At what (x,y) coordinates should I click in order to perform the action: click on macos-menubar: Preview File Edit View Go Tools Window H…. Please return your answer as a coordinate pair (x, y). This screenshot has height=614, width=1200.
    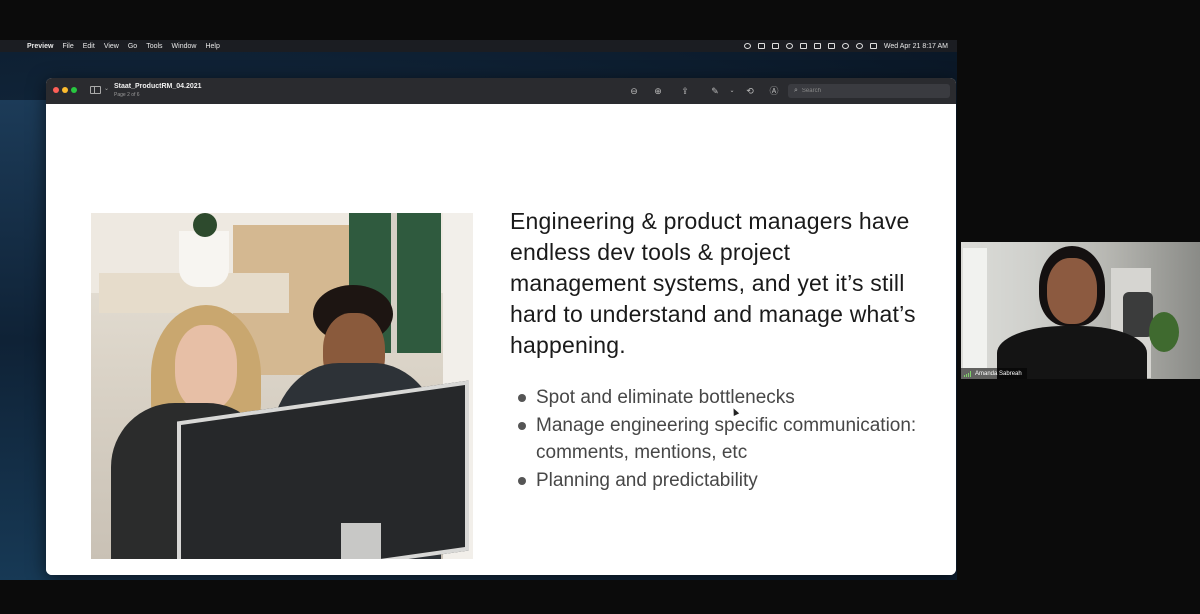
    Looking at the image, I should click on (478, 46).